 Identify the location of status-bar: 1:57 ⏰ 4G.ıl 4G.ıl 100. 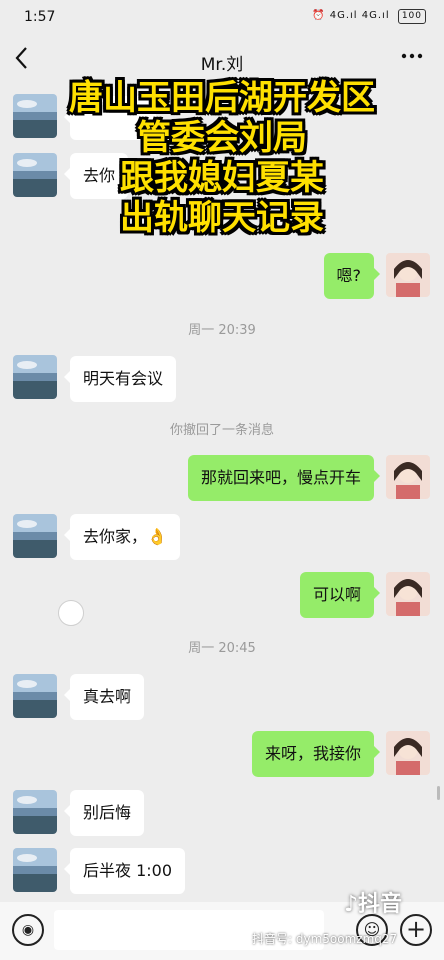
(222, 18).